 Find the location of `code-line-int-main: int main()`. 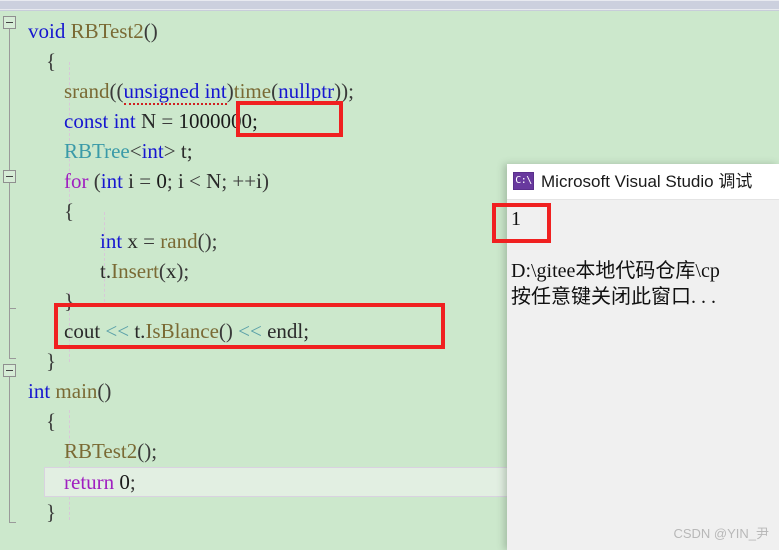

code-line-int-main: int main() is located at coordinates (69, 391).